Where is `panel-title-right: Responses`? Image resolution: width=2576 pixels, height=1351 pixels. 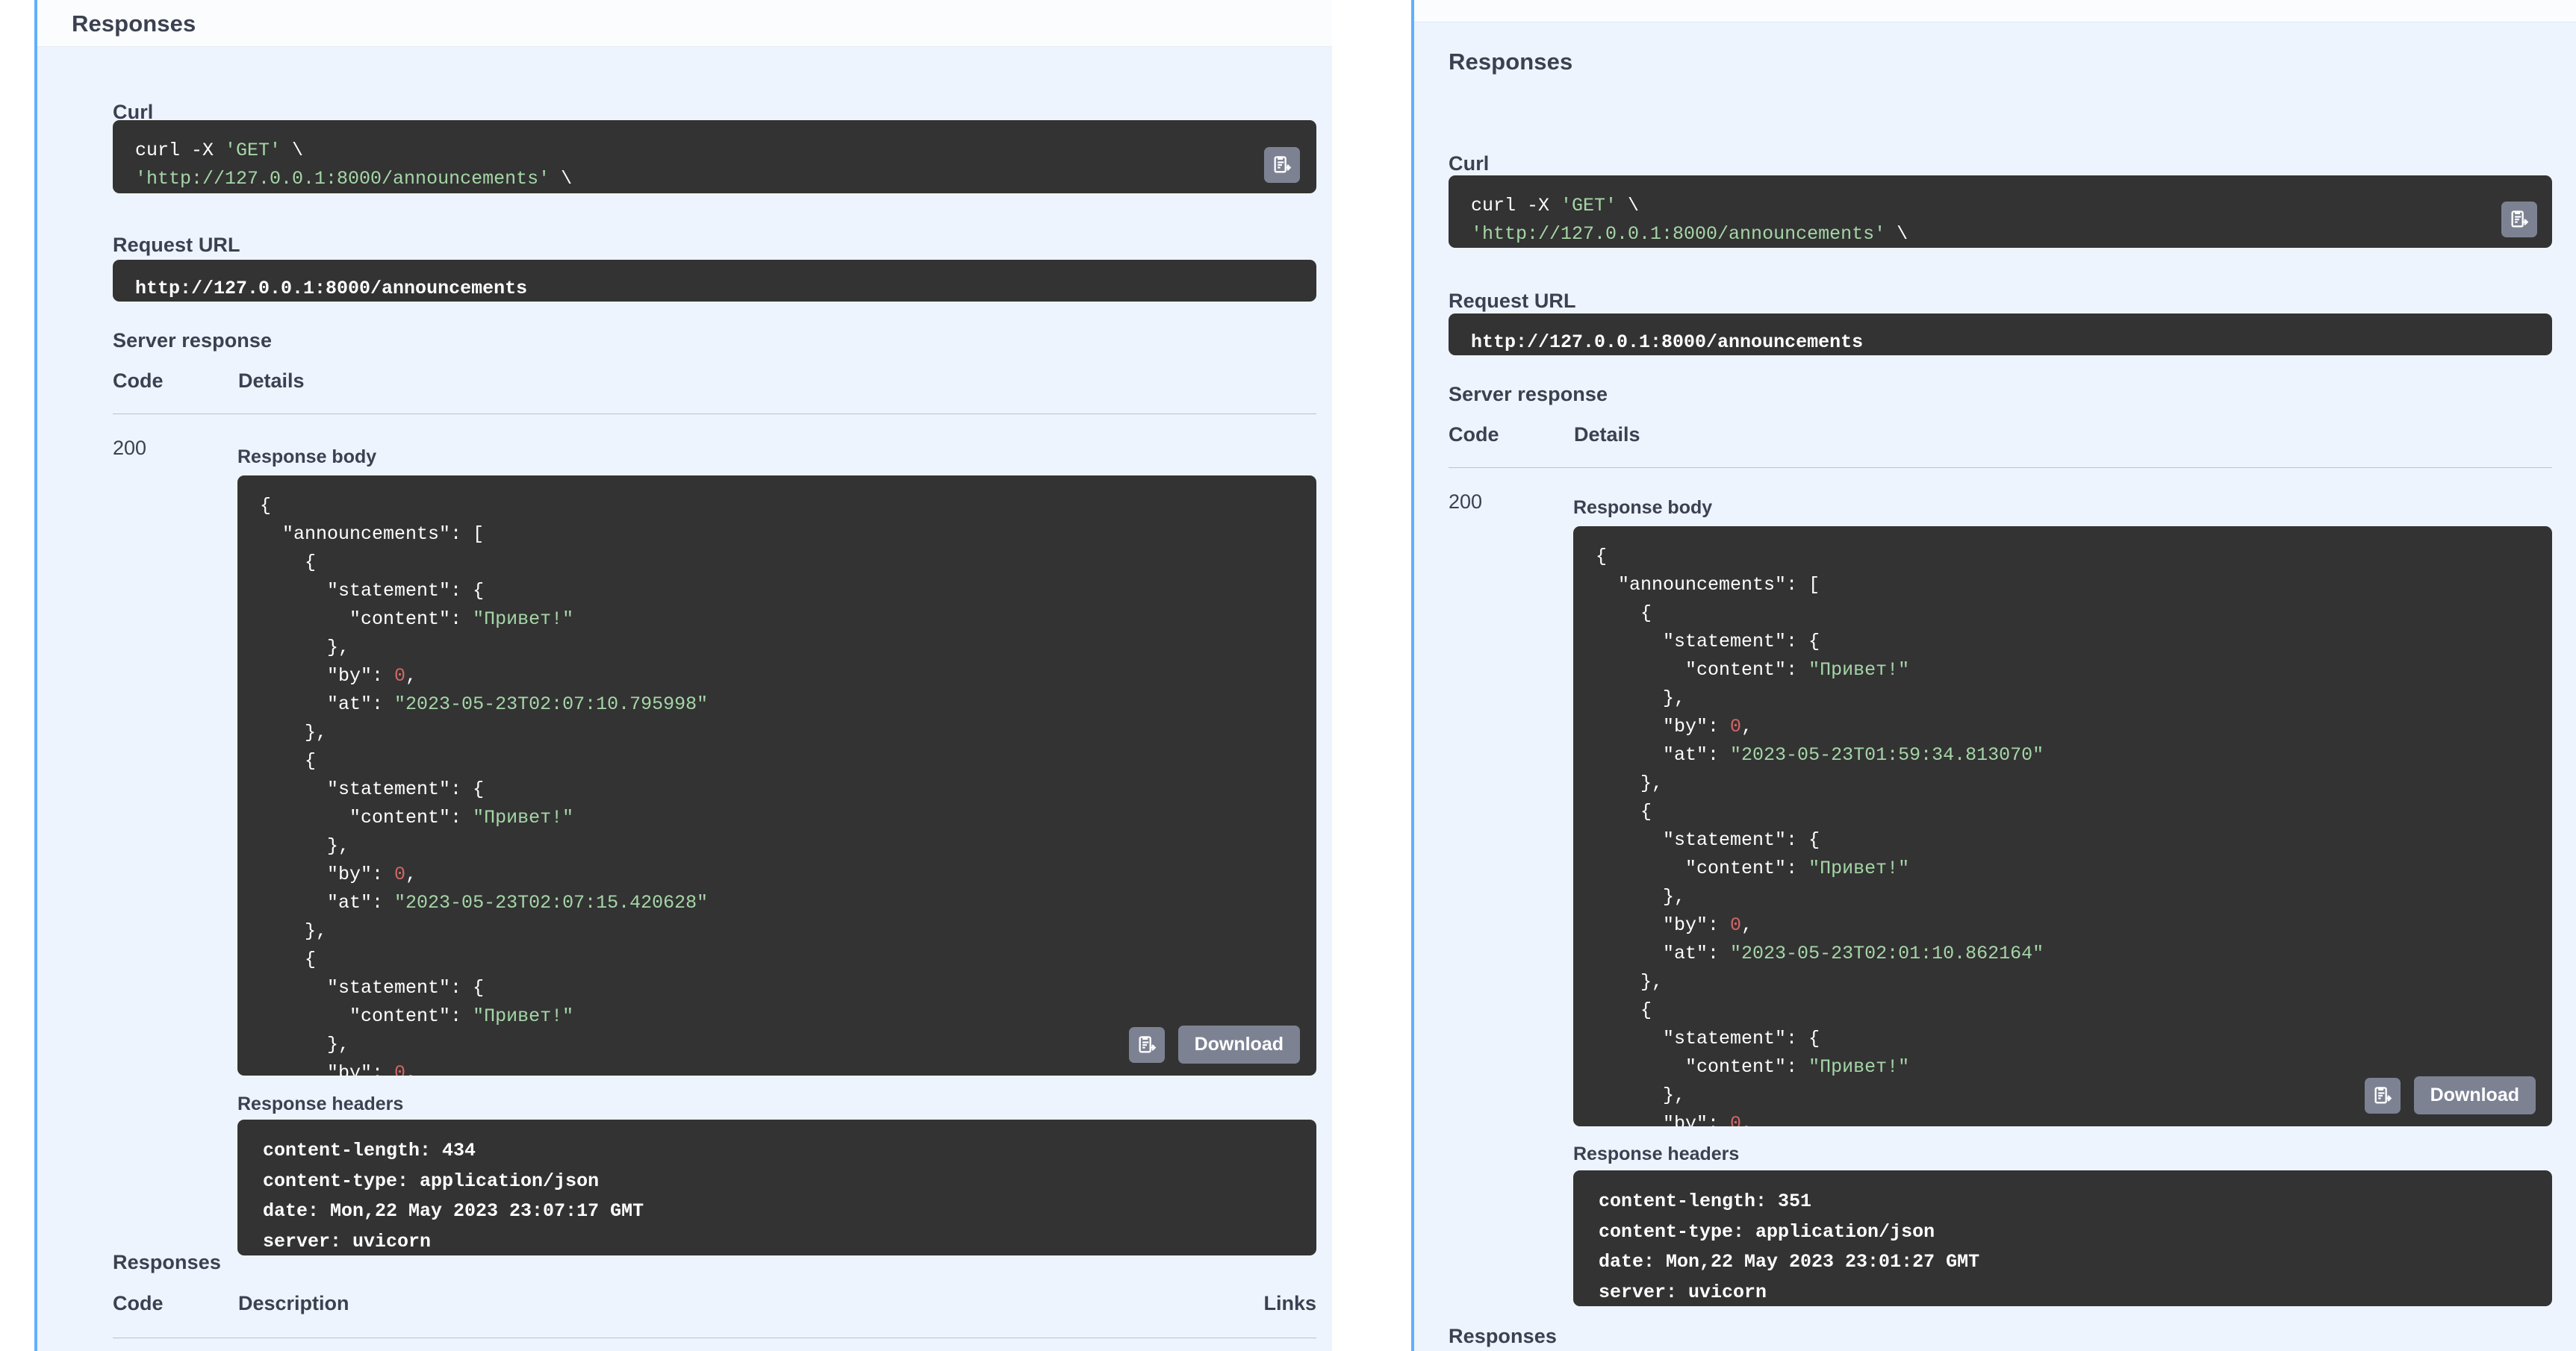
panel-title-right: Responses is located at coordinates (1511, 62).